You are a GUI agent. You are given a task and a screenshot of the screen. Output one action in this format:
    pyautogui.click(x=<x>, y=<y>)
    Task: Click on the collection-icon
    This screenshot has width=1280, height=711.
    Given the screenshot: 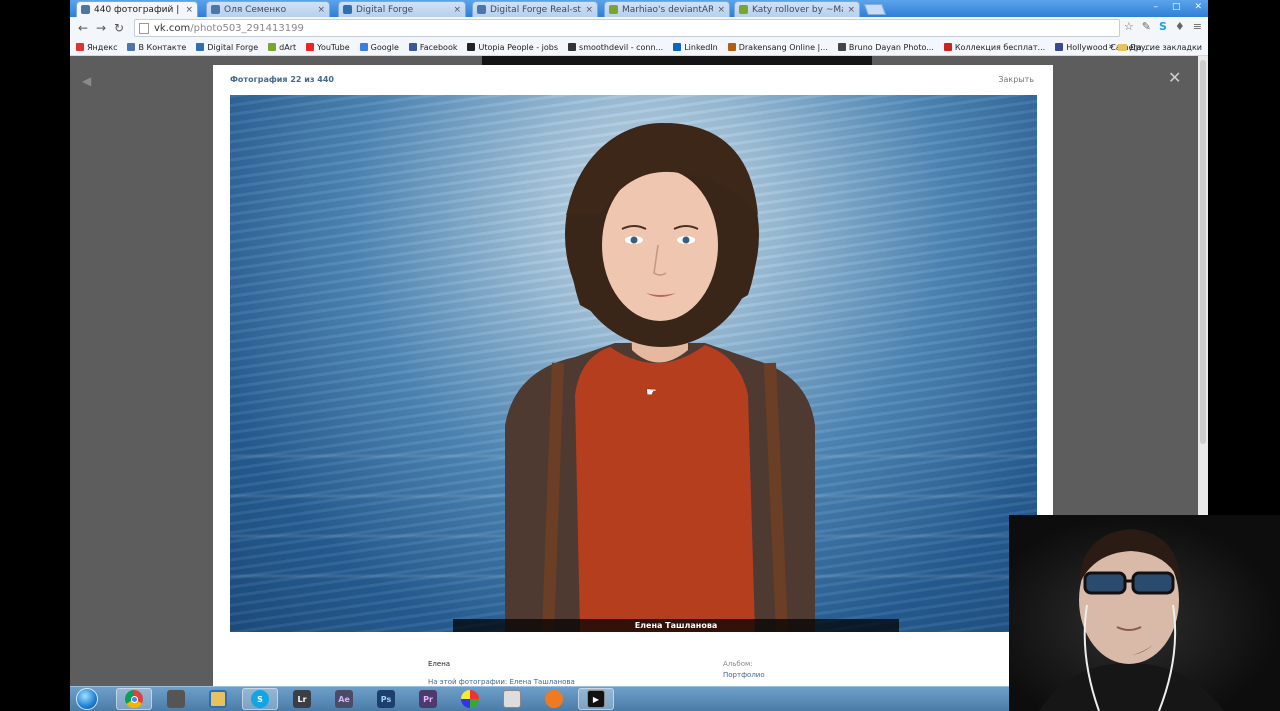 What is the action you would take?
    pyautogui.click(x=947, y=47)
    